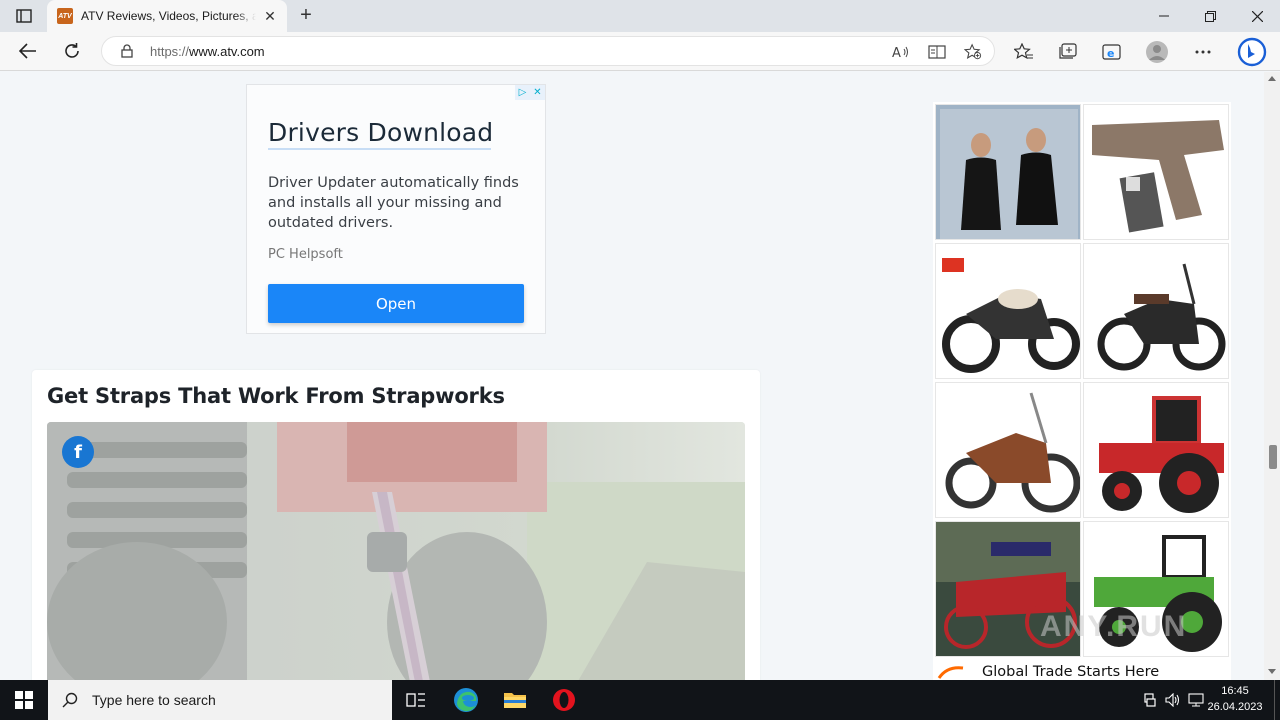  I want to click on scroll-up-icon, so click(1272, 78).